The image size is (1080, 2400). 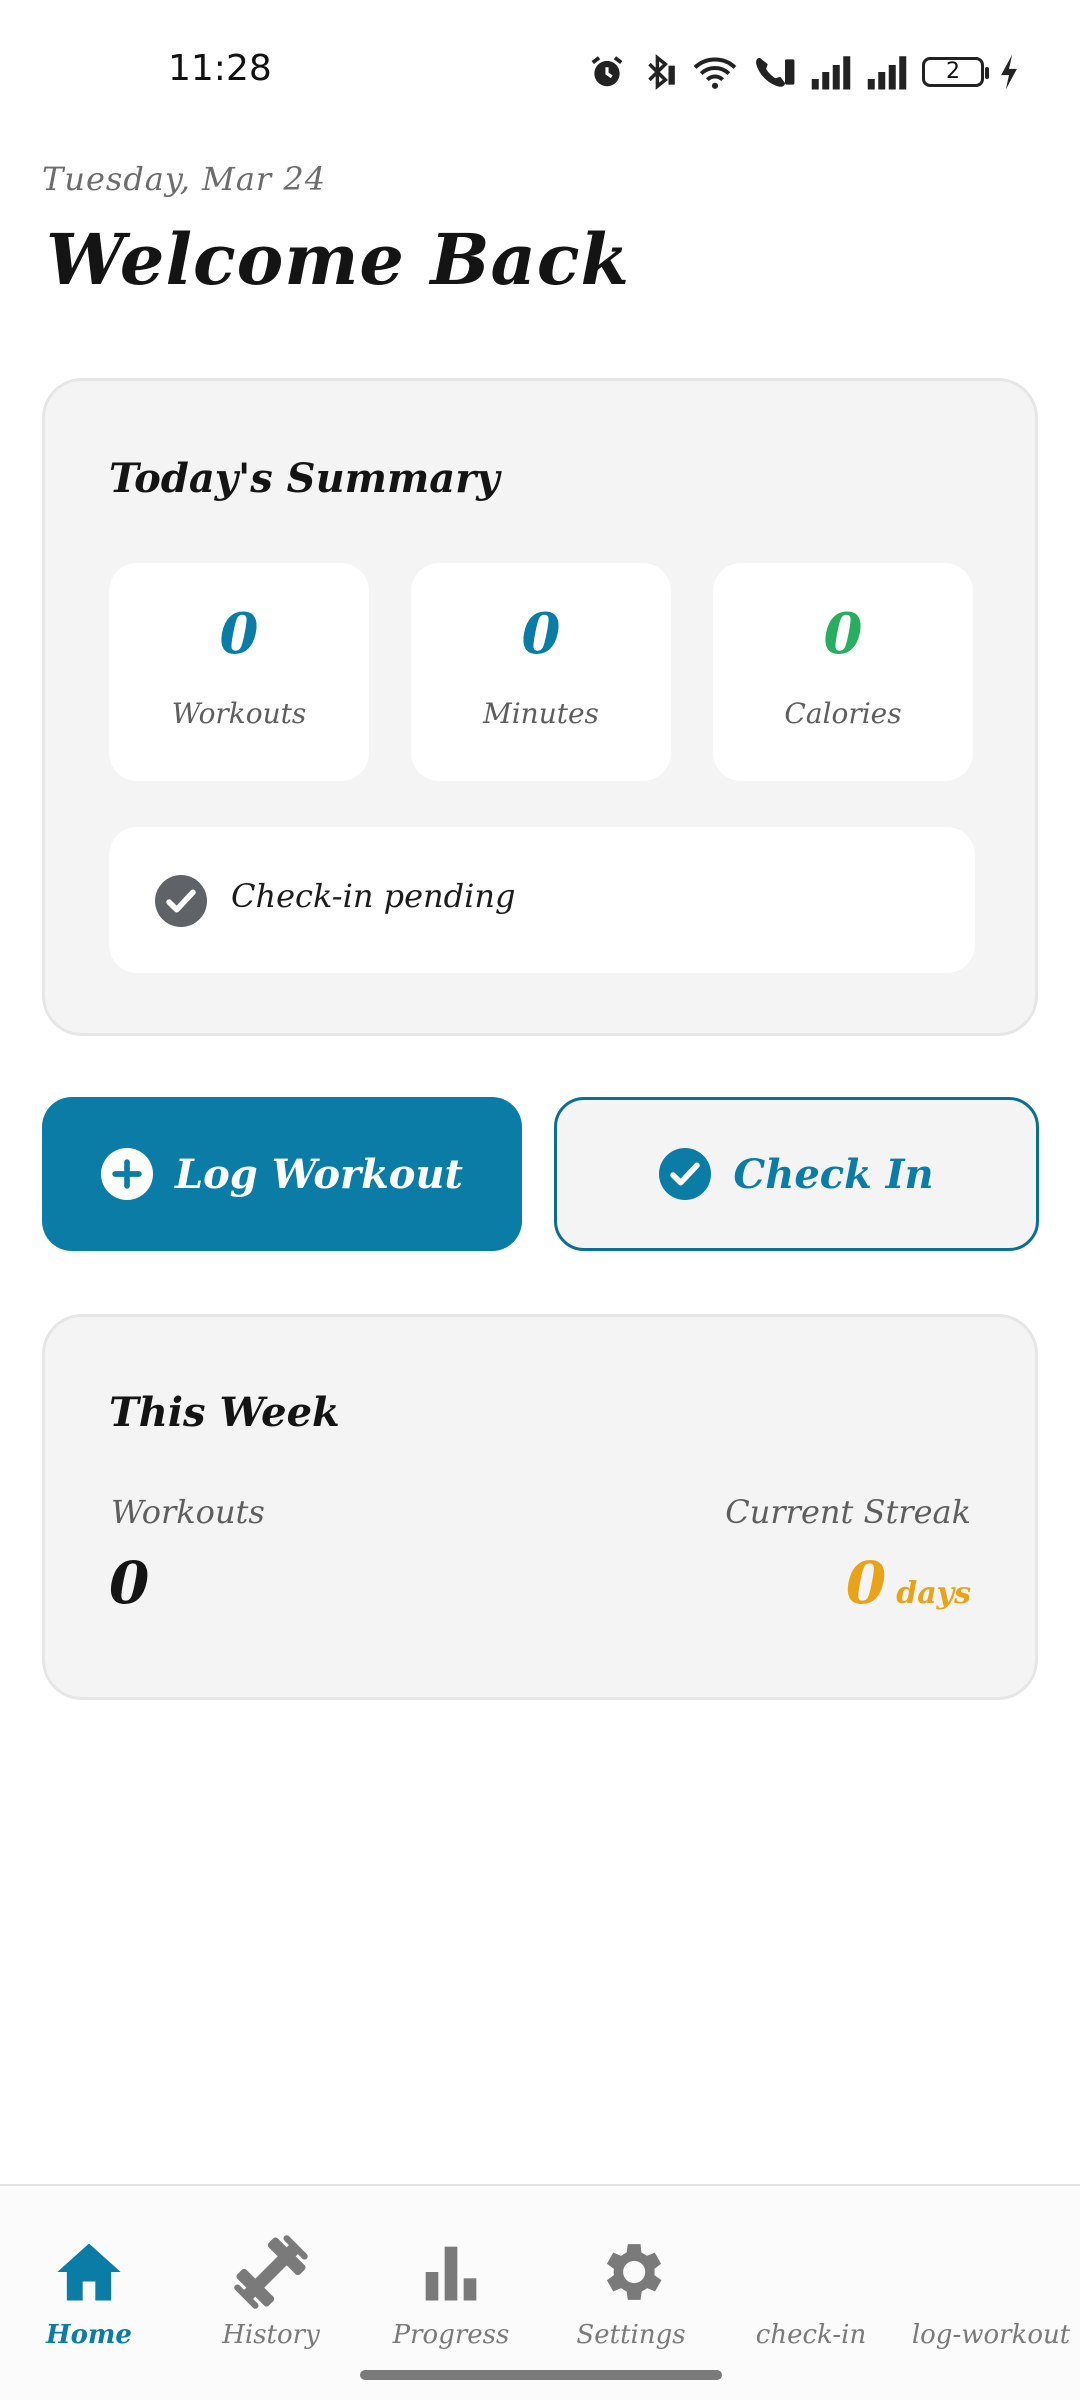 I want to click on home-indicator, so click(x=541, y=2375).